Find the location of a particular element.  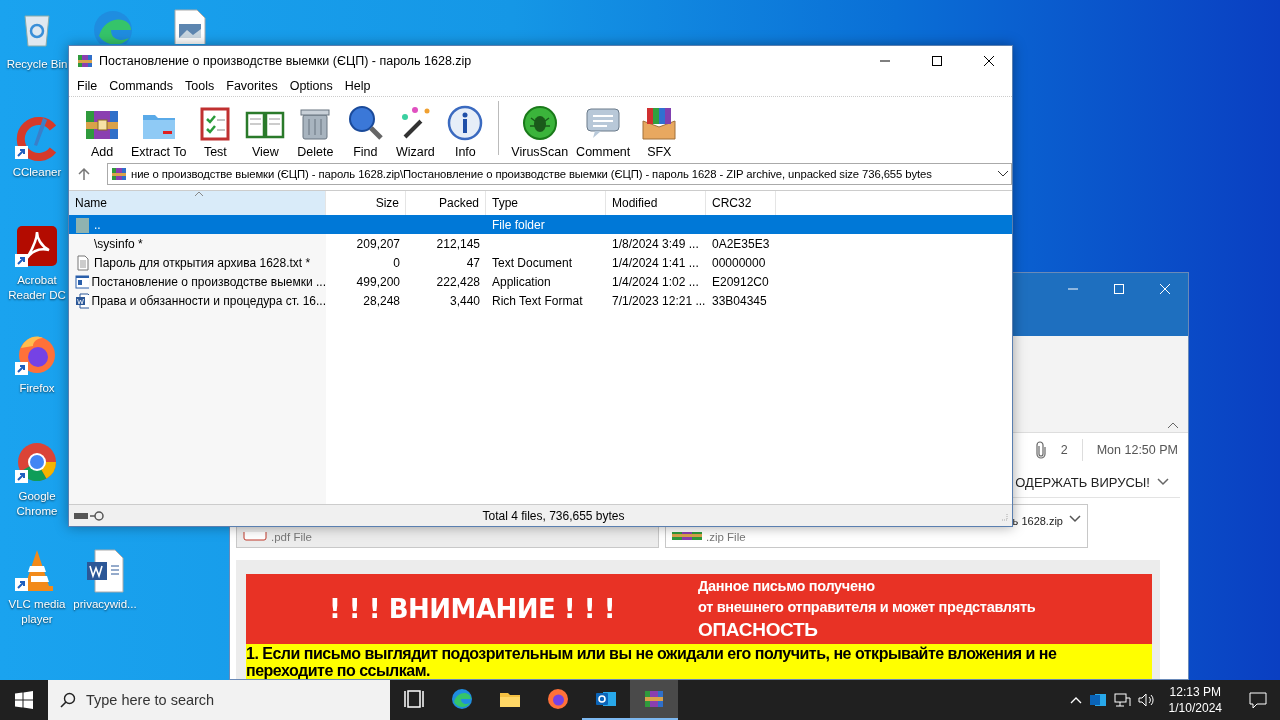

file-name: Пароль для открытия архива 1628.txt * is located at coordinates (202, 262).